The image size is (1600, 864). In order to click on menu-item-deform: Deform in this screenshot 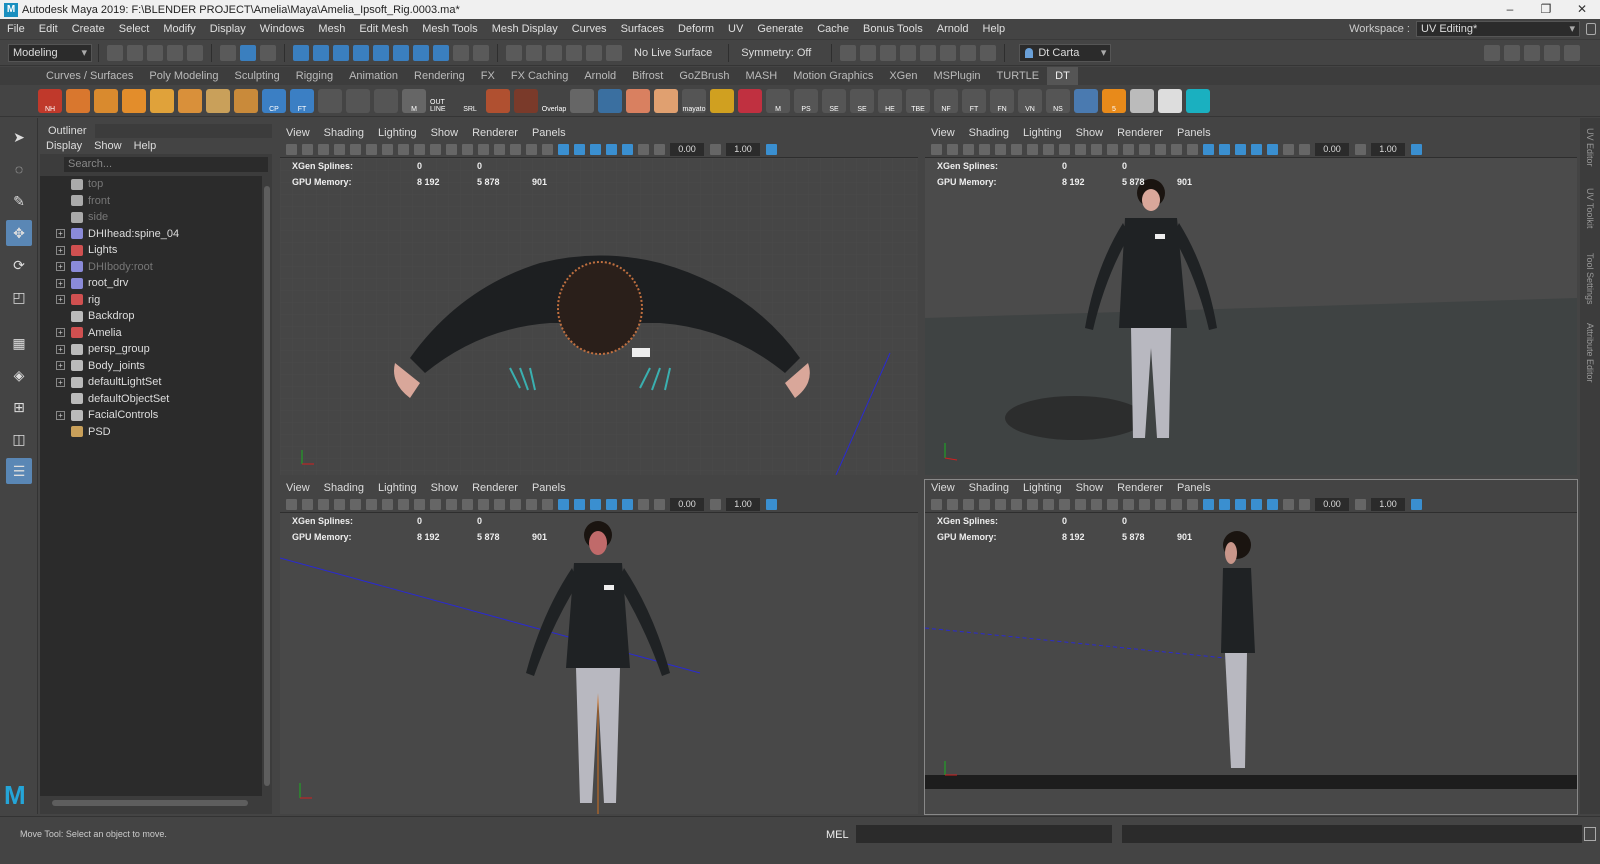, I will do `click(696, 29)`.